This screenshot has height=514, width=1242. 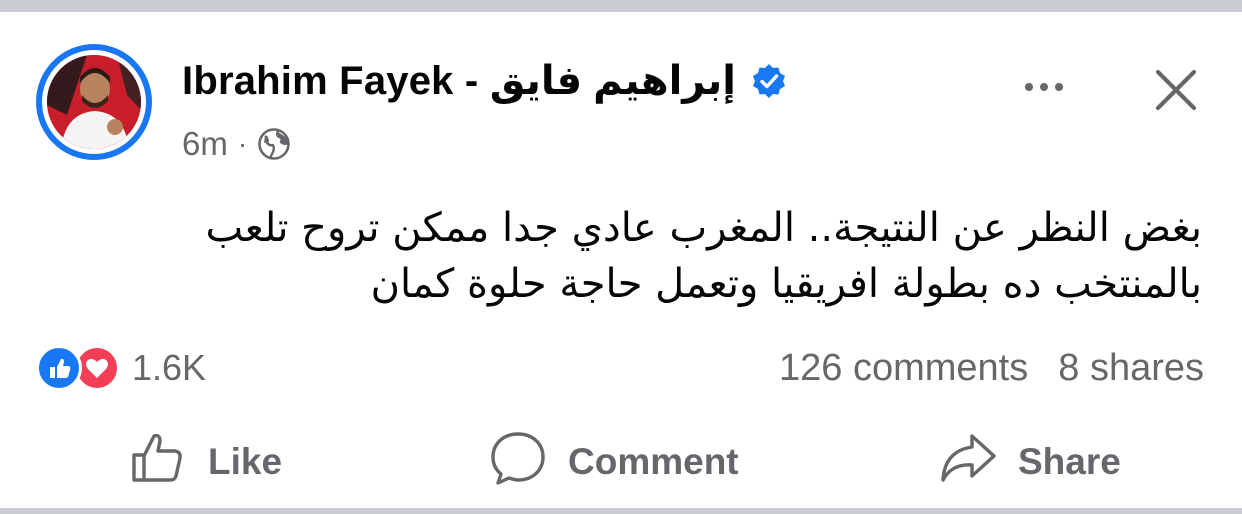 What do you see at coordinates (459, 81) in the screenshot?
I see `author-name: Ibrahim Fayek - إبراهيم فايق` at bounding box center [459, 81].